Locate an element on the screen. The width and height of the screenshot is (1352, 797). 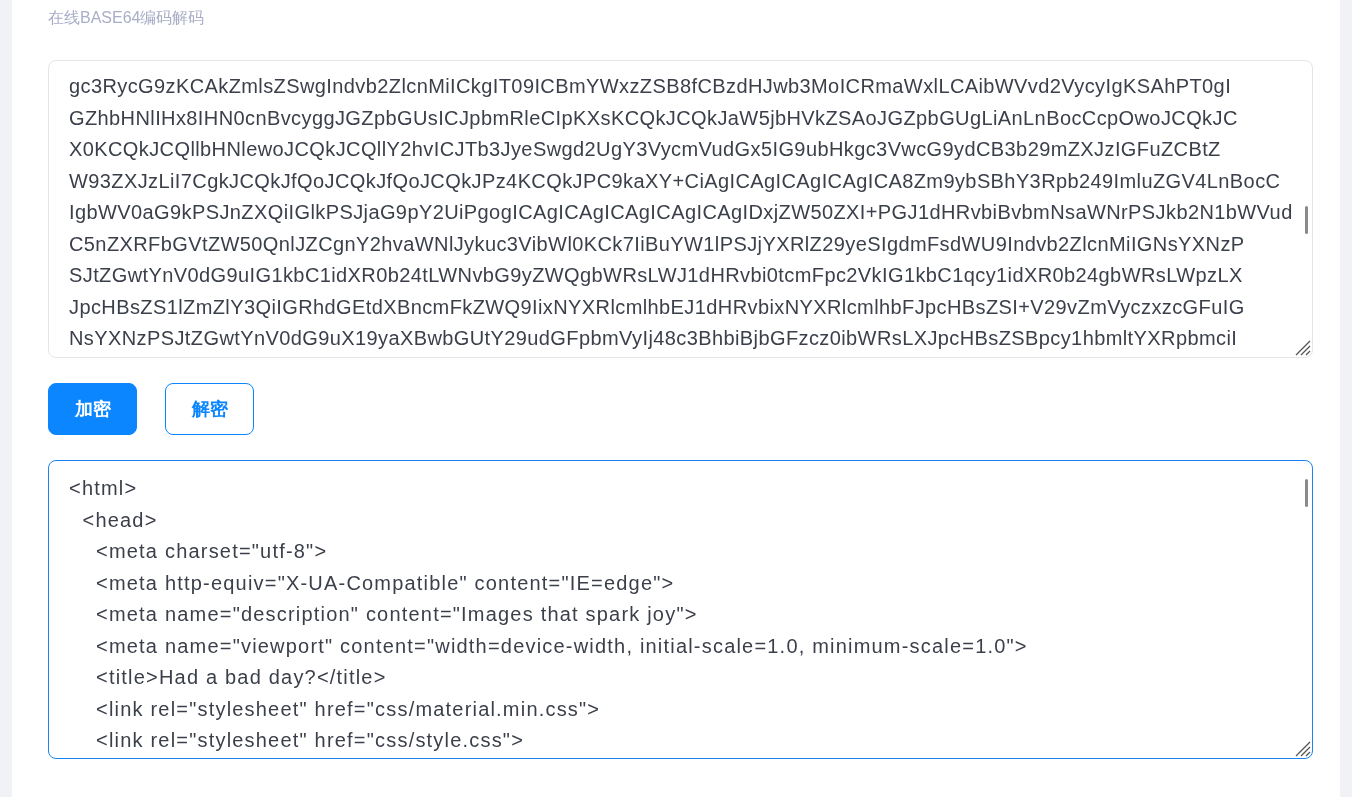
encrypt-button: 加密 is located at coordinates (92, 409).